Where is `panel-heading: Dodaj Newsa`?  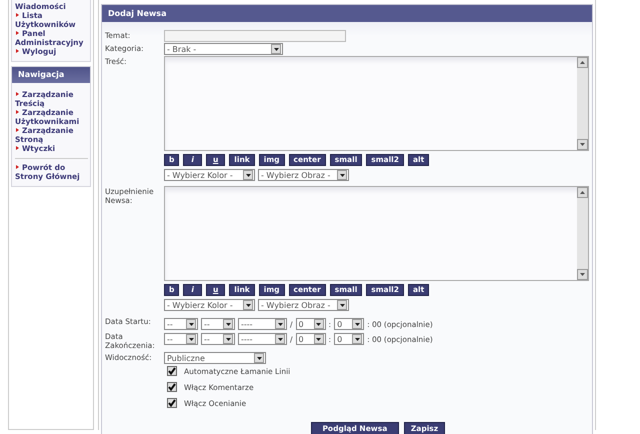
panel-heading: Dodaj Newsa is located at coordinates (347, 13).